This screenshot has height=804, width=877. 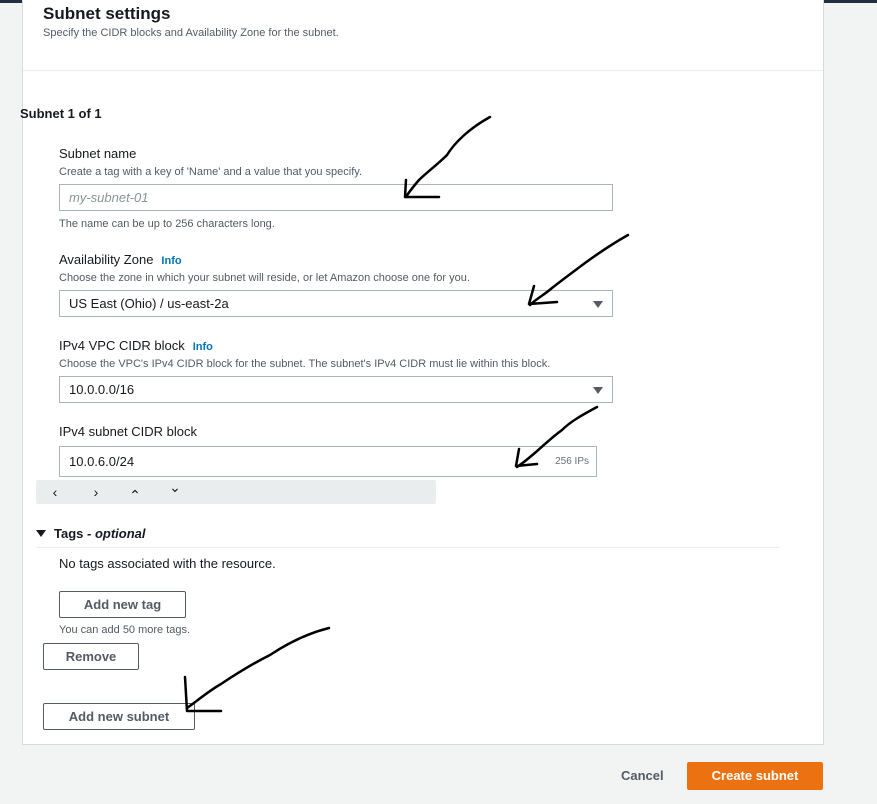 I want to click on az-info-link: Info, so click(x=171, y=261).